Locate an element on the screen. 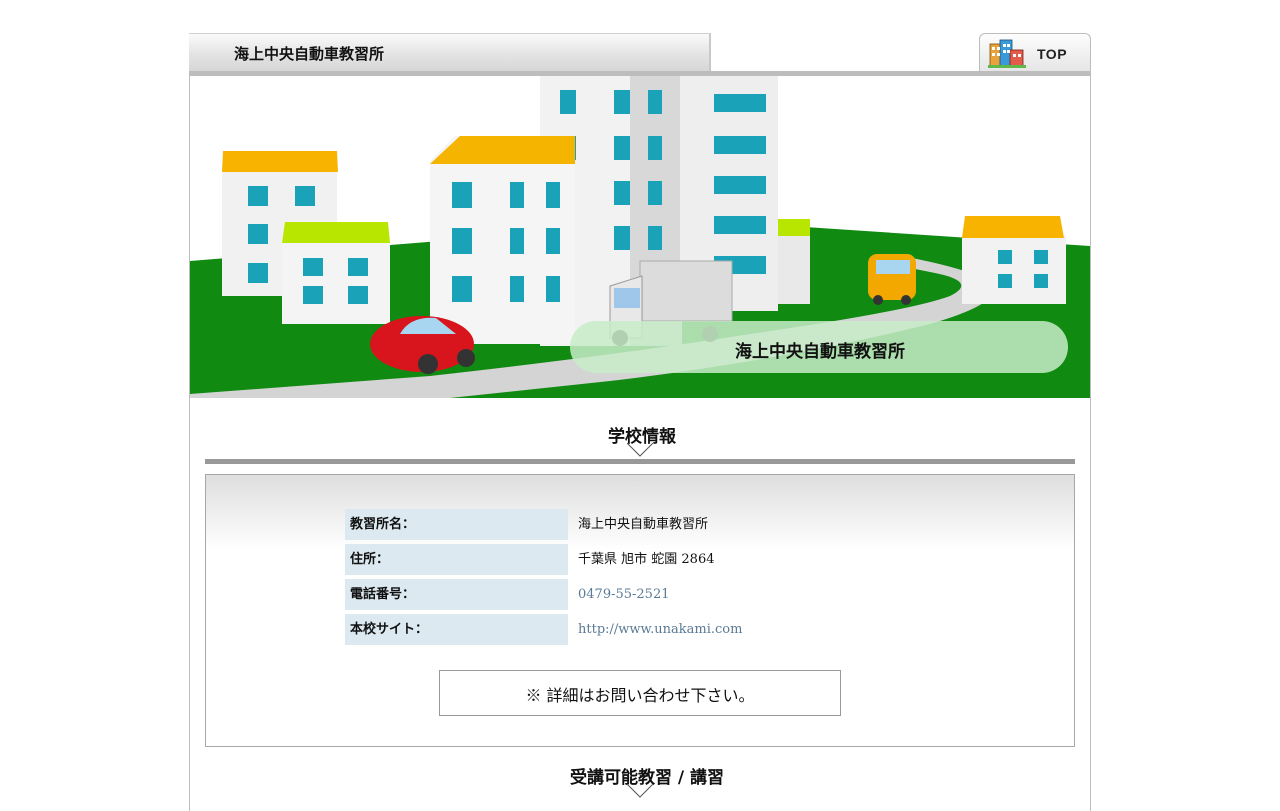  info-row-address: 住所： 千葉県 旭市 蛇園 2864 is located at coordinates (595, 559).